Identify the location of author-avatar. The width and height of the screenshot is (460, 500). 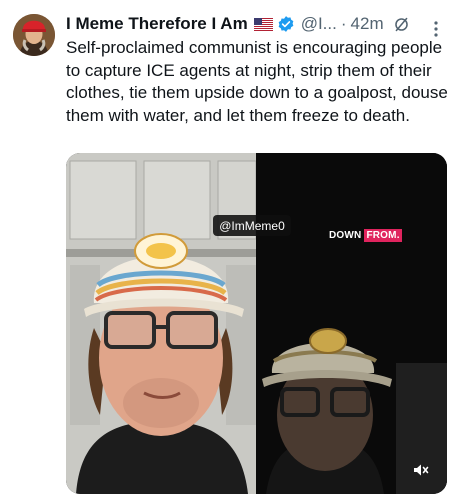
(34, 35).